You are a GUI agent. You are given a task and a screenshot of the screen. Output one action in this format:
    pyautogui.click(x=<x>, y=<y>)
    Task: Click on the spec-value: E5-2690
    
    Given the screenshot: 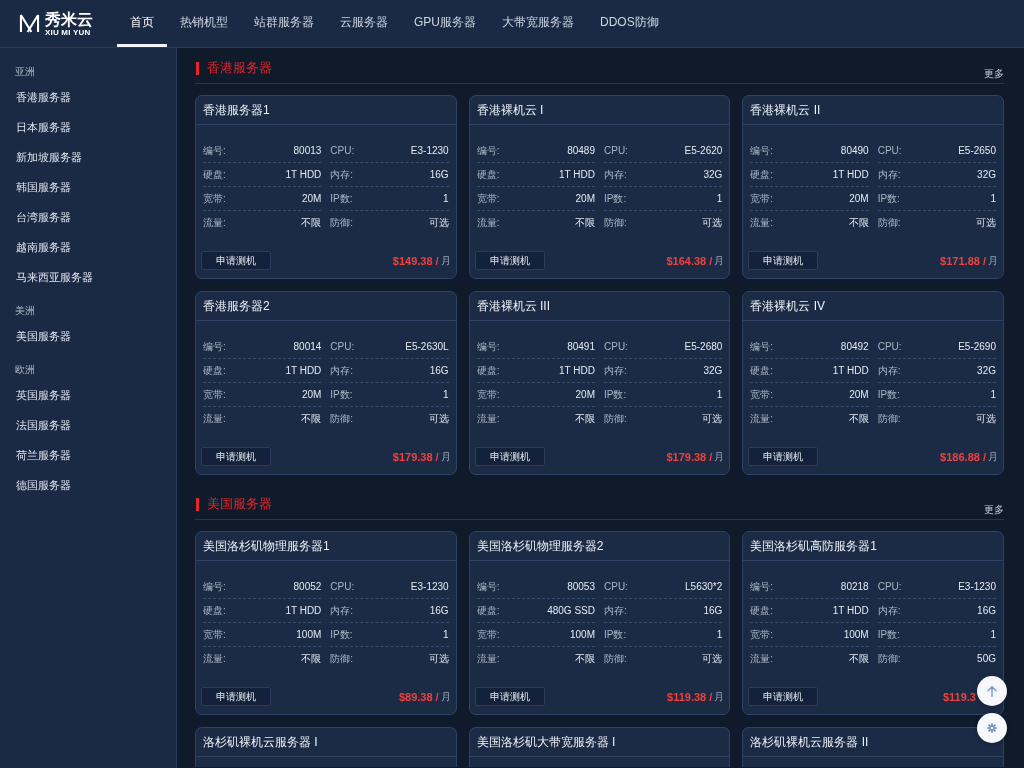 What is the action you would take?
    pyautogui.click(x=977, y=346)
    